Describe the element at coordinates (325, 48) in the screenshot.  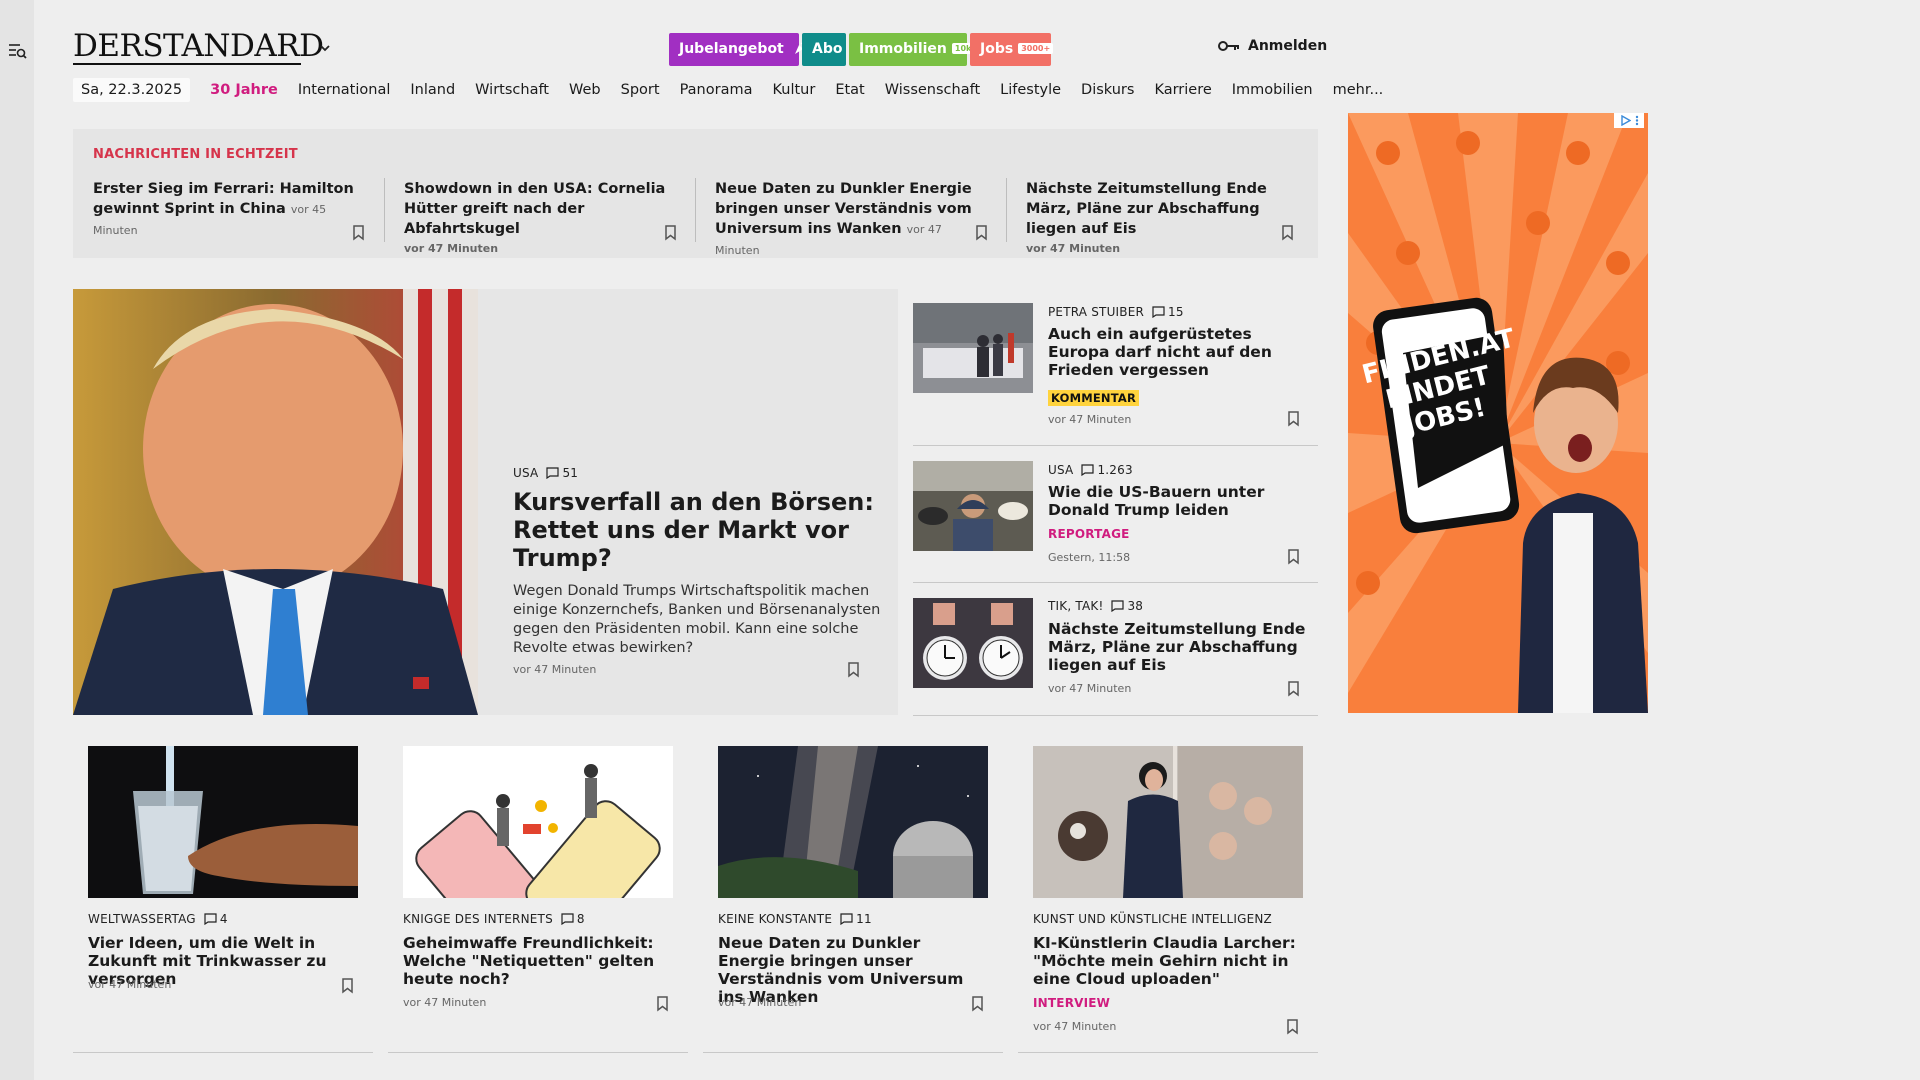
I see `chevron-down-icon` at that location.